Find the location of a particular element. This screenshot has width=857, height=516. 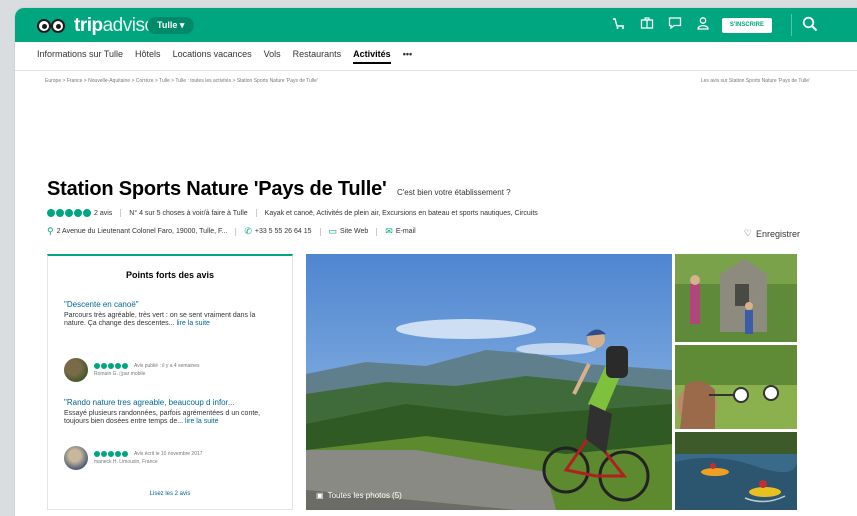

all-reviews-link: Lisez les 2 avis is located at coordinates (170, 494).